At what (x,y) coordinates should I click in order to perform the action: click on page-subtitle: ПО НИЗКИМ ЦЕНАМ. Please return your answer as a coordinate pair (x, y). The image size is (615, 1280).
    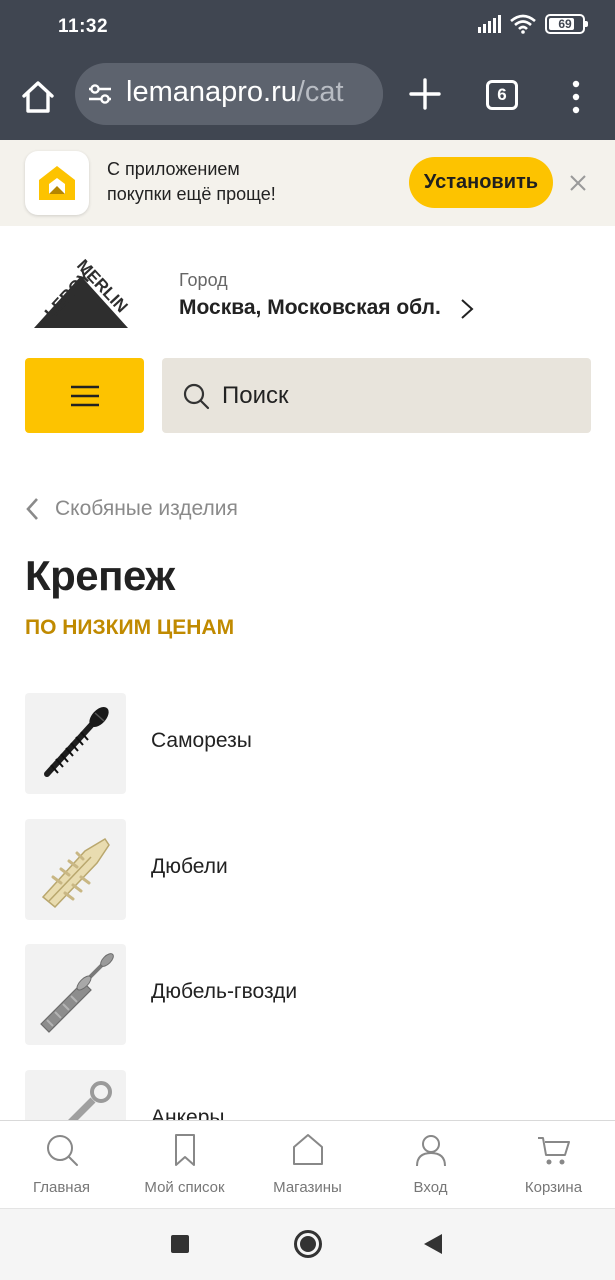
    Looking at the image, I should click on (130, 627).